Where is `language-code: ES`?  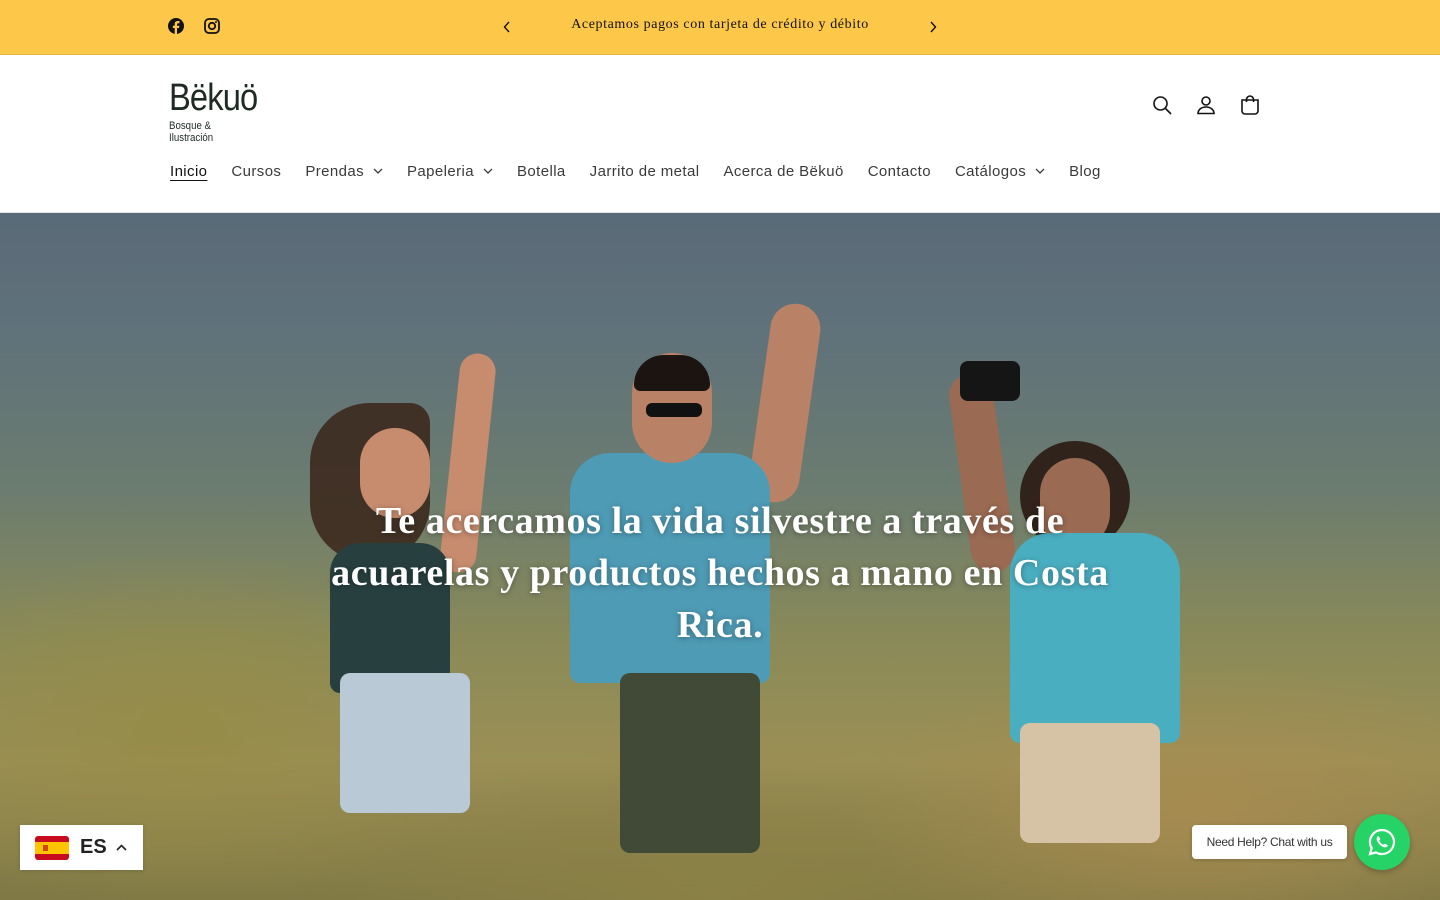 language-code: ES is located at coordinates (93, 847).